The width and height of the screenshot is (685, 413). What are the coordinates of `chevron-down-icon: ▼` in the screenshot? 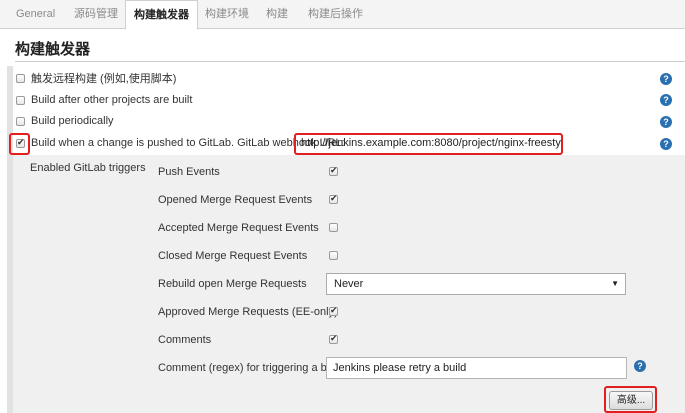 It's located at (615, 283).